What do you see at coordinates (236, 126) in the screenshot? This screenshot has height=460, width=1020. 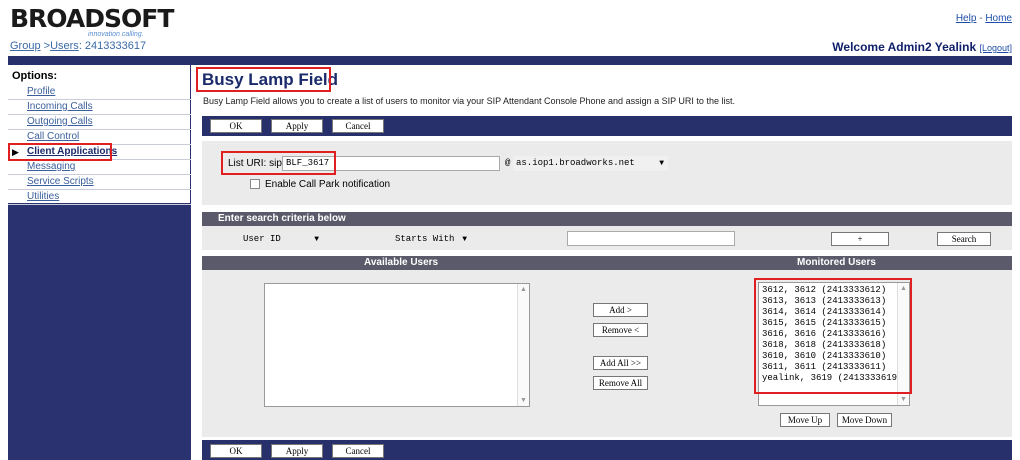 I see `ok-button-top: OK` at bounding box center [236, 126].